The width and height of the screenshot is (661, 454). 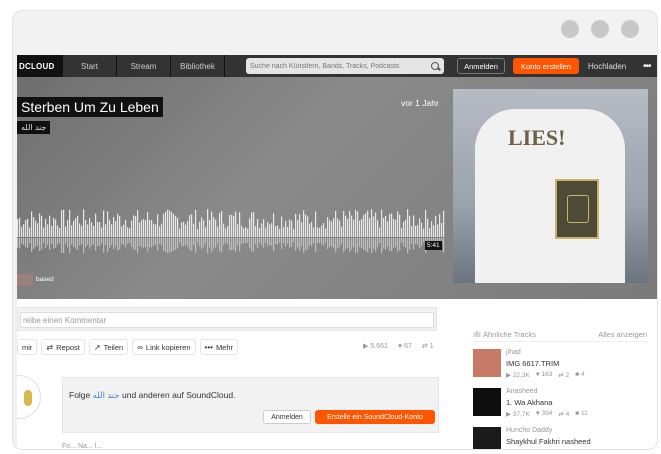 I want to click on nav-start: Start, so click(x=90, y=66).